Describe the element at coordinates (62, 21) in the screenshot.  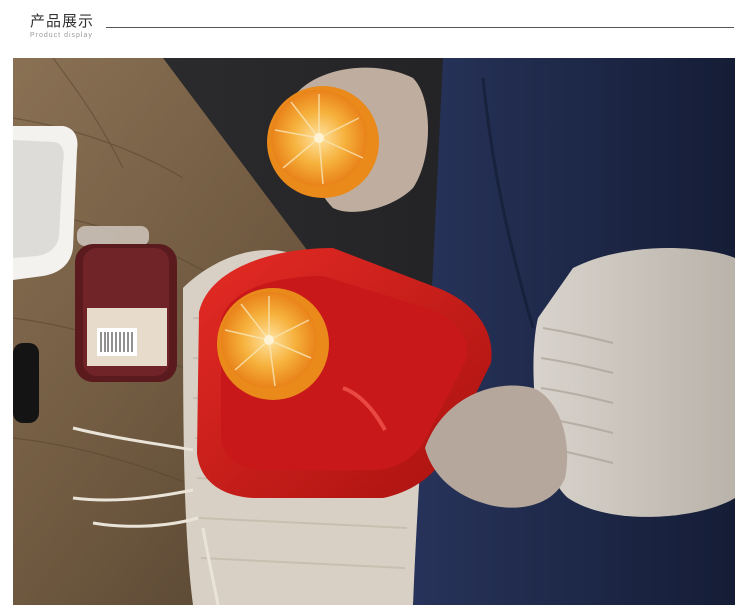
I see `section-title: 产品展示` at that location.